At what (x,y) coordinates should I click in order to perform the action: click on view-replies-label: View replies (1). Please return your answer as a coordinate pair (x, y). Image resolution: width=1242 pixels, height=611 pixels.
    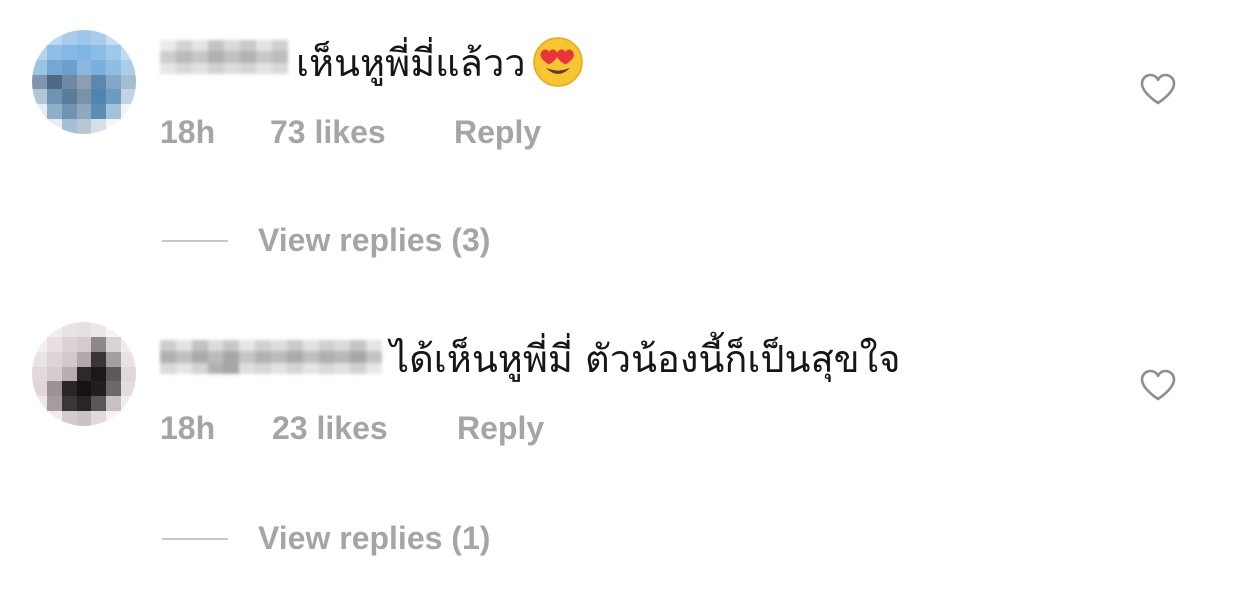
    Looking at the image, I should click on (374, 538).